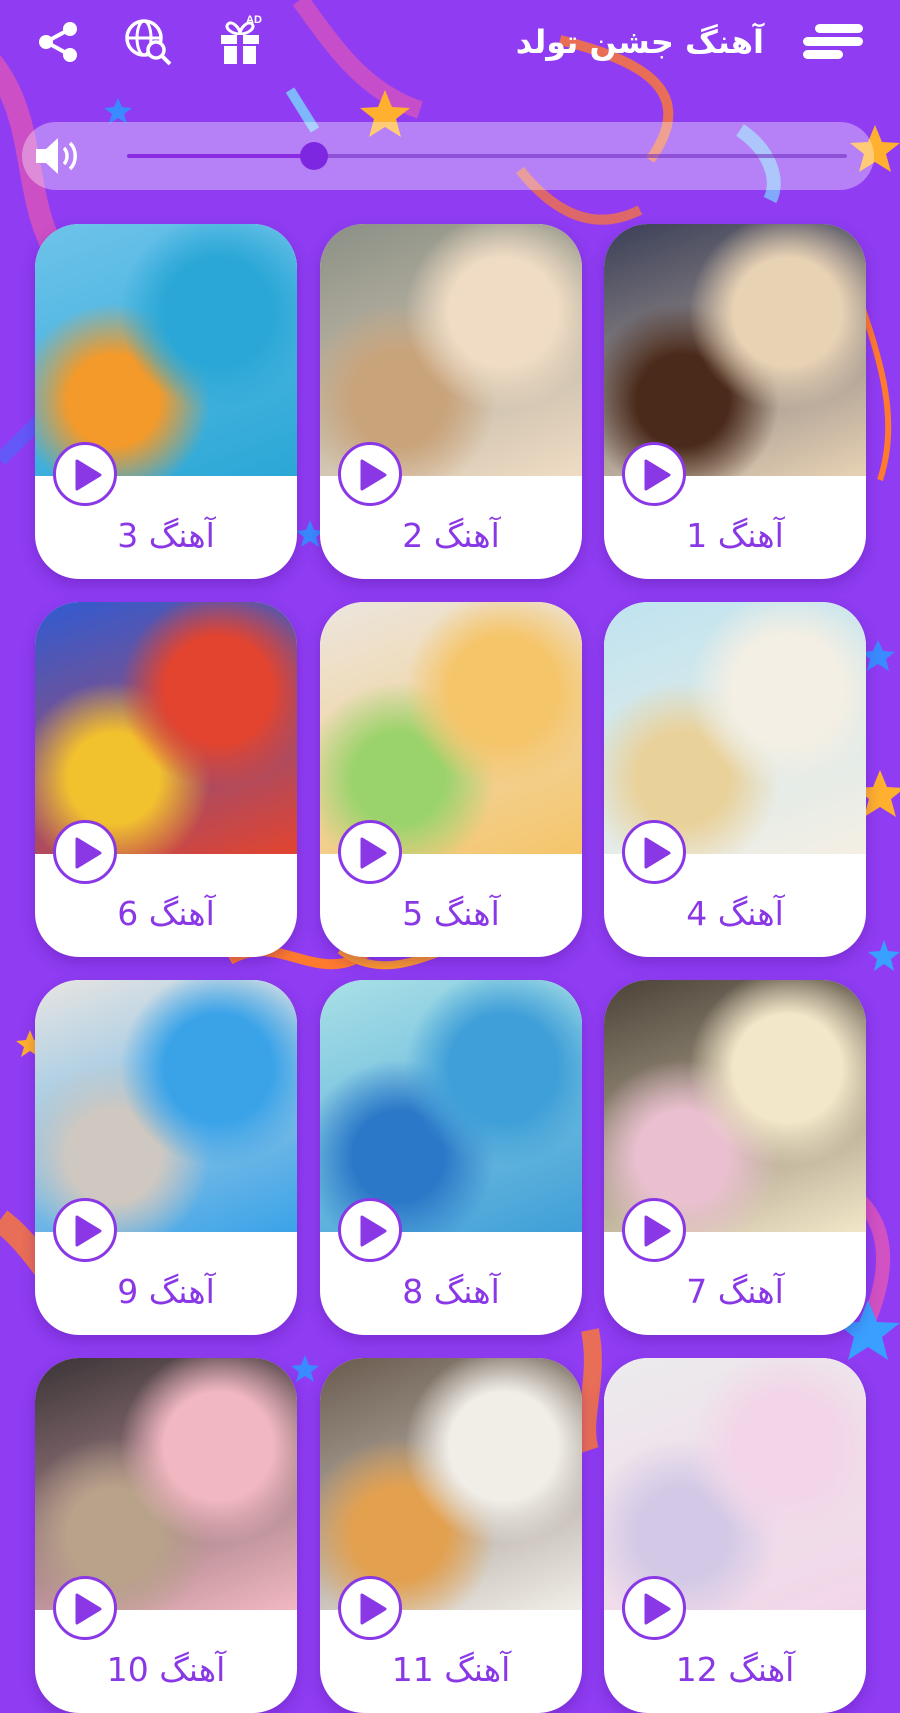 This screenshot has height=1713, width=900. I want to click on song-label: آهنگ 2, so click(451, 535).